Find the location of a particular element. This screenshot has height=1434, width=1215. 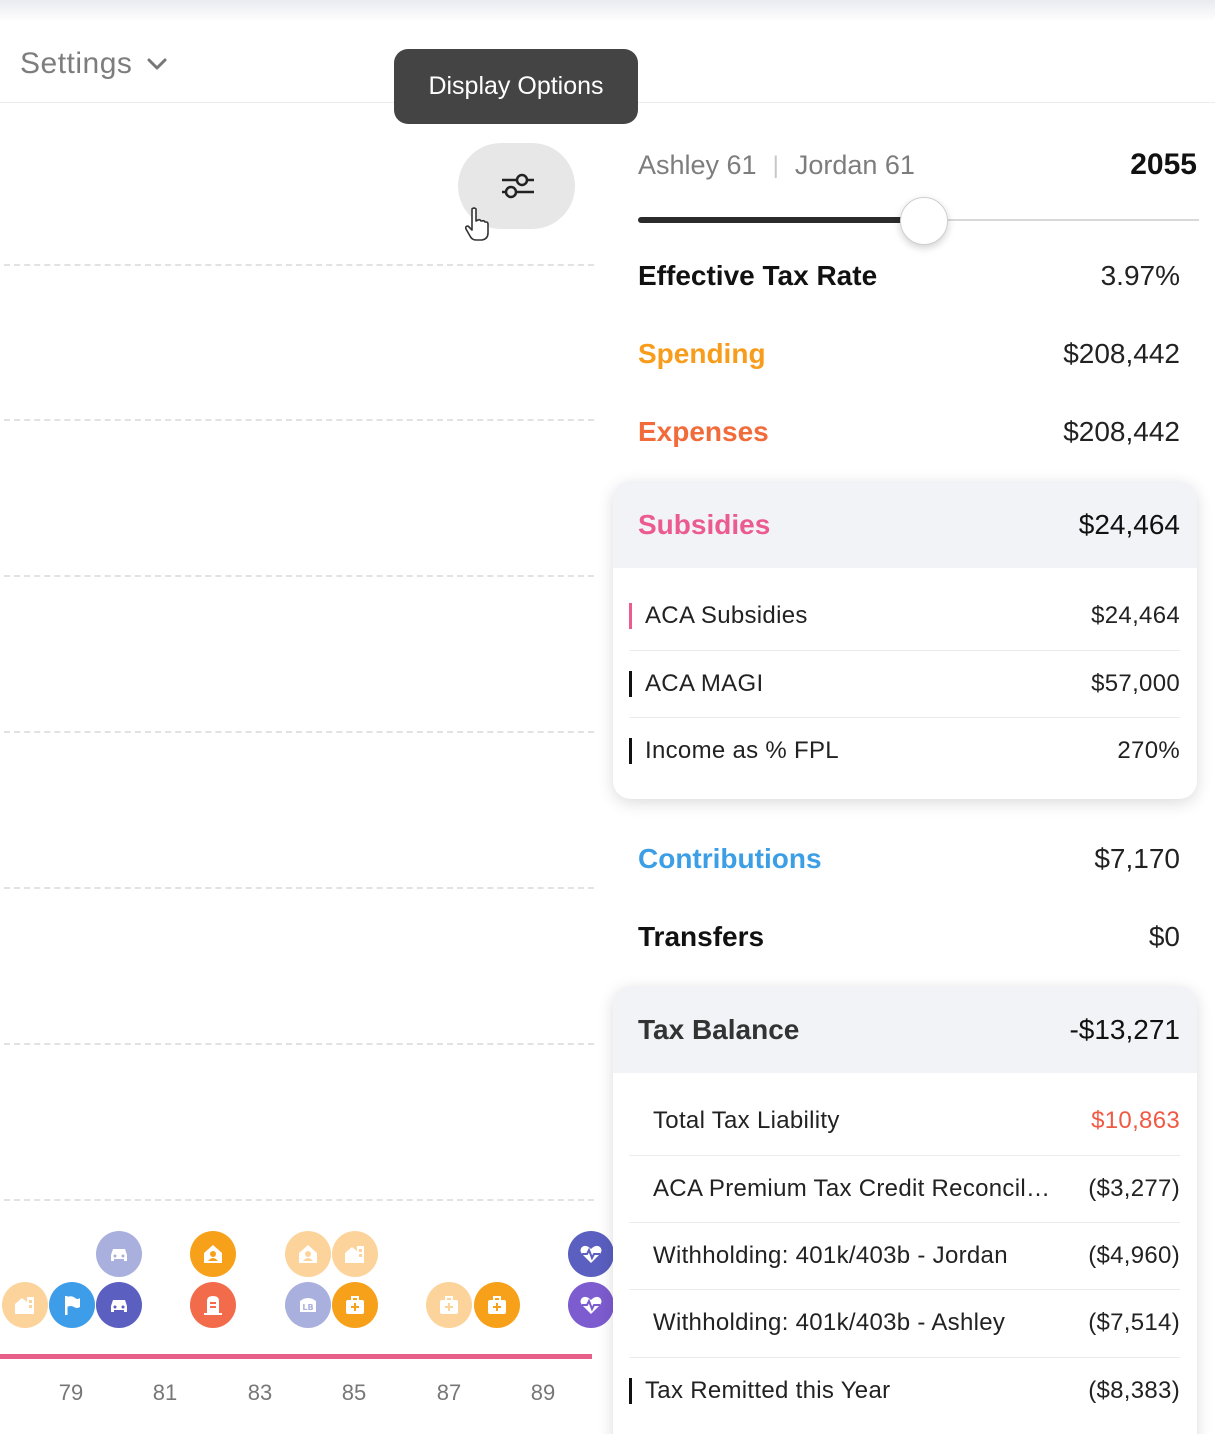

list-item: Income as % FPL 270% is located at coordinates (904, 751).